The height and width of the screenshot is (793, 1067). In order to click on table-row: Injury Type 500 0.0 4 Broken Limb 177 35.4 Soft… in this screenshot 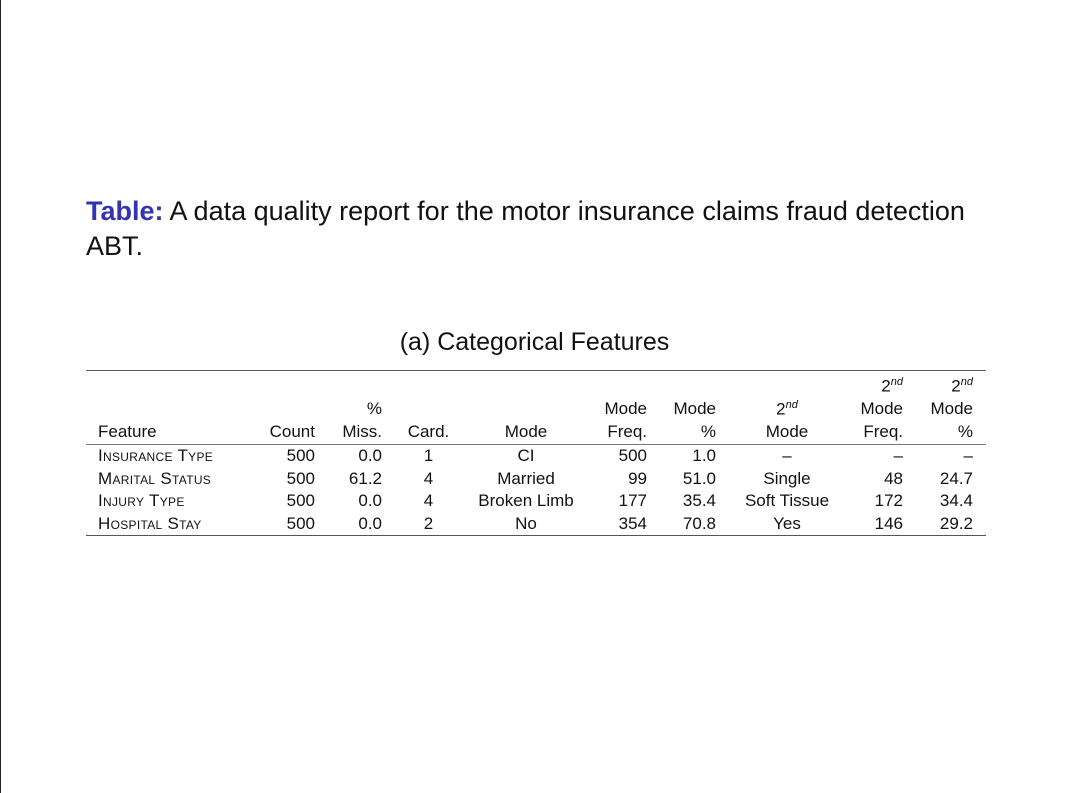, I will do `click(536, 501)`.